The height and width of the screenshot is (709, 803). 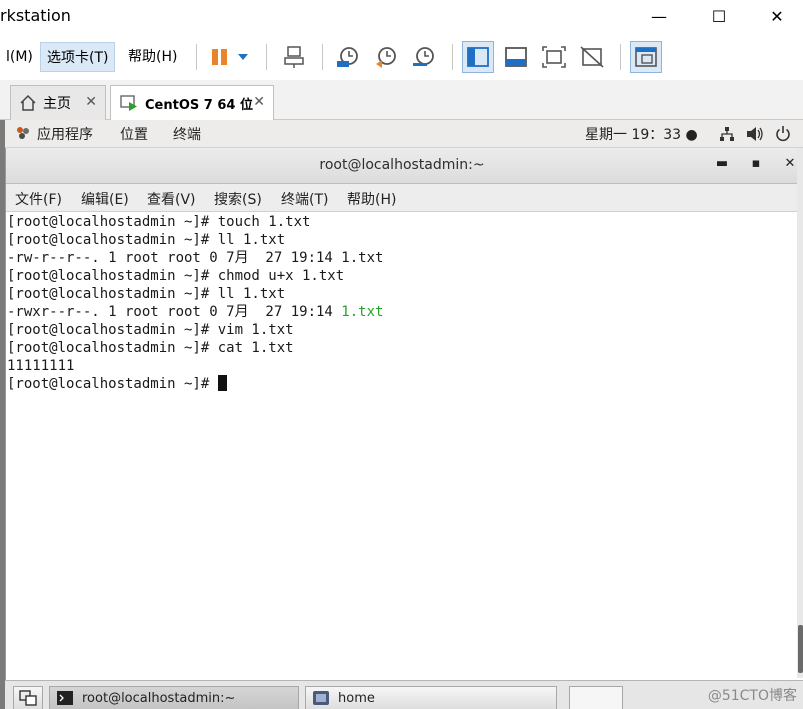 I want to click on tab-home: 主页 ✕, so click(x=58, y=102).